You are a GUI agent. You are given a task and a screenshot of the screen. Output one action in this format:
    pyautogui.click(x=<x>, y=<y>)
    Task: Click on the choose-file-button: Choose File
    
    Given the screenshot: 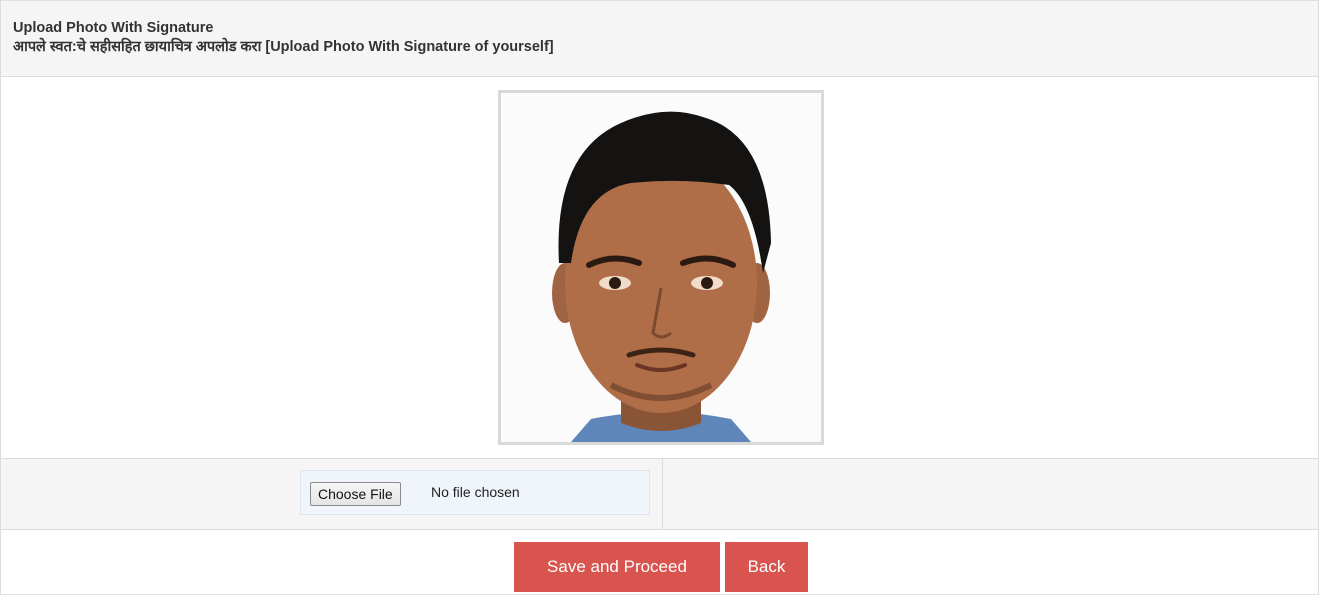 What is the action you would take?
    pyautogui.click(x=355, y=494)
    